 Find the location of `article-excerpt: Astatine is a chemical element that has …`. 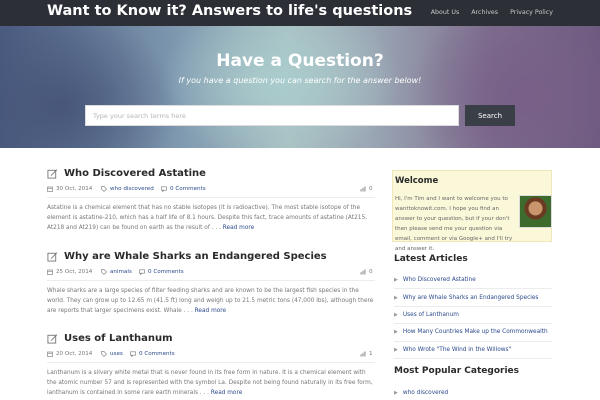

article-excerpt: Astatine is a chemical element that has … is located at coordinates (211, 218).